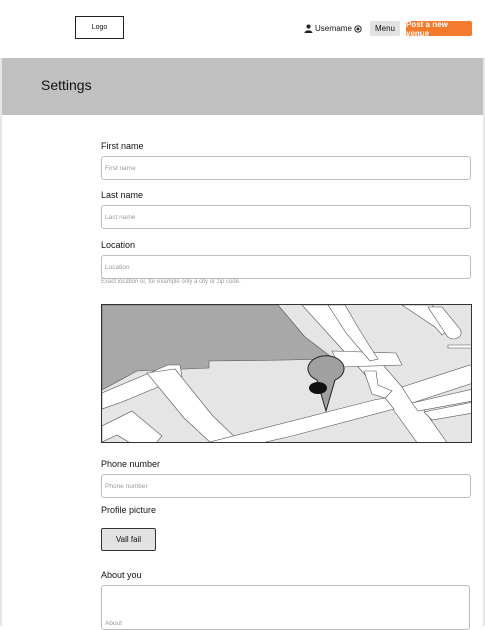  I want to click on last-name-label: Last name, so click(122, 195).